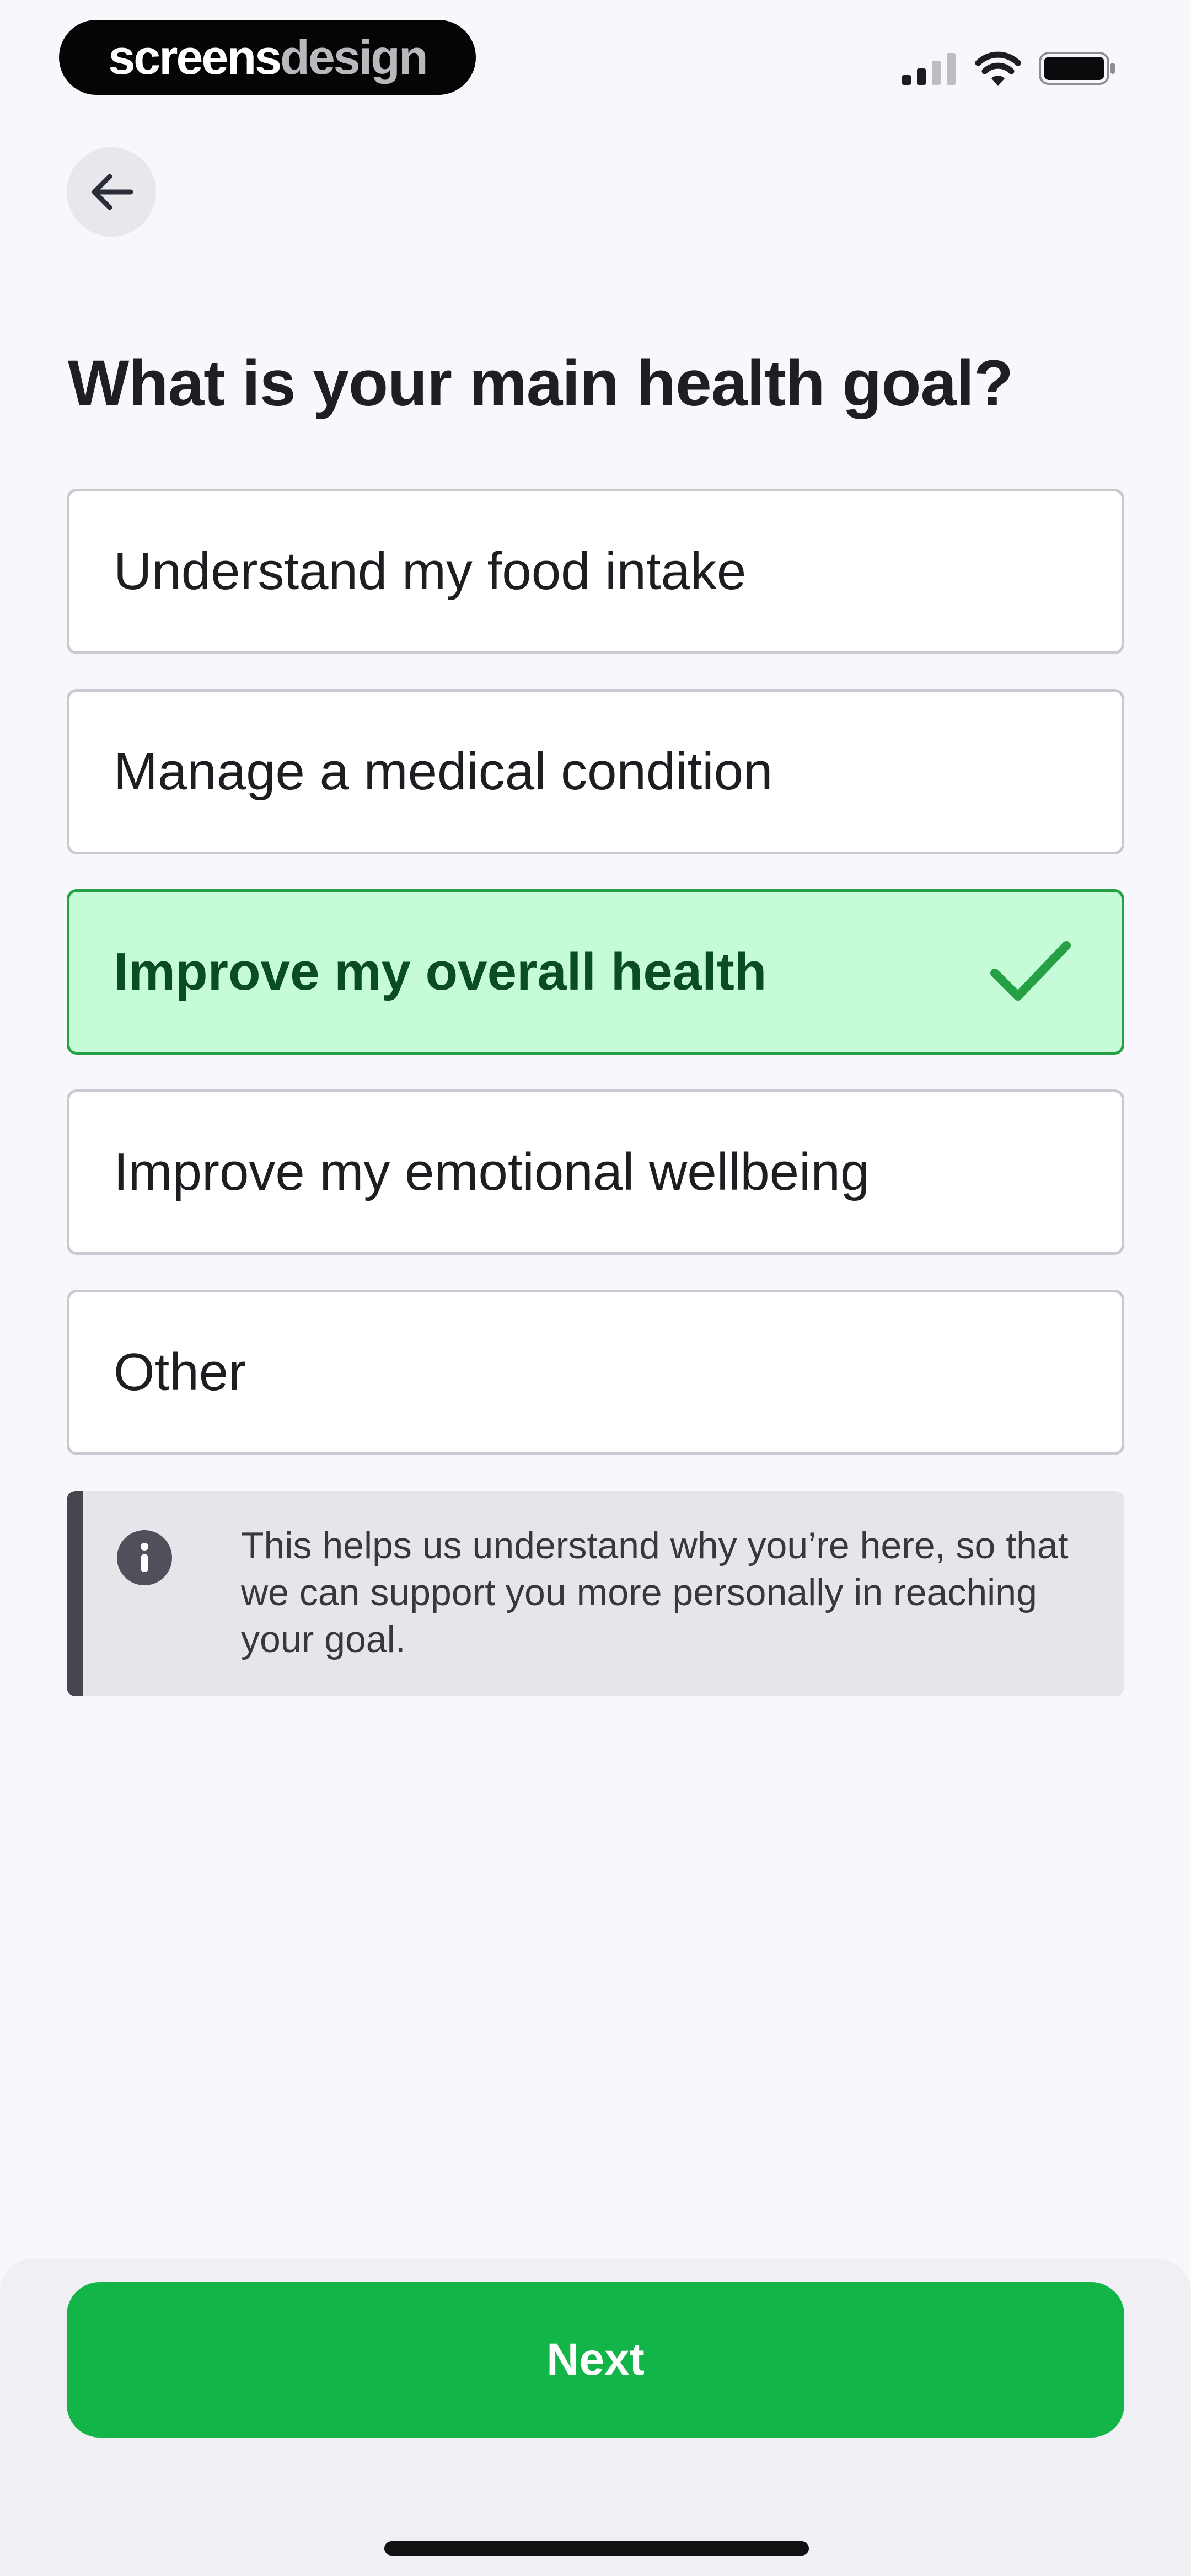  Describe the element at coordinates (929, 69) in the screenshot. I see `signal-icon` at that location.